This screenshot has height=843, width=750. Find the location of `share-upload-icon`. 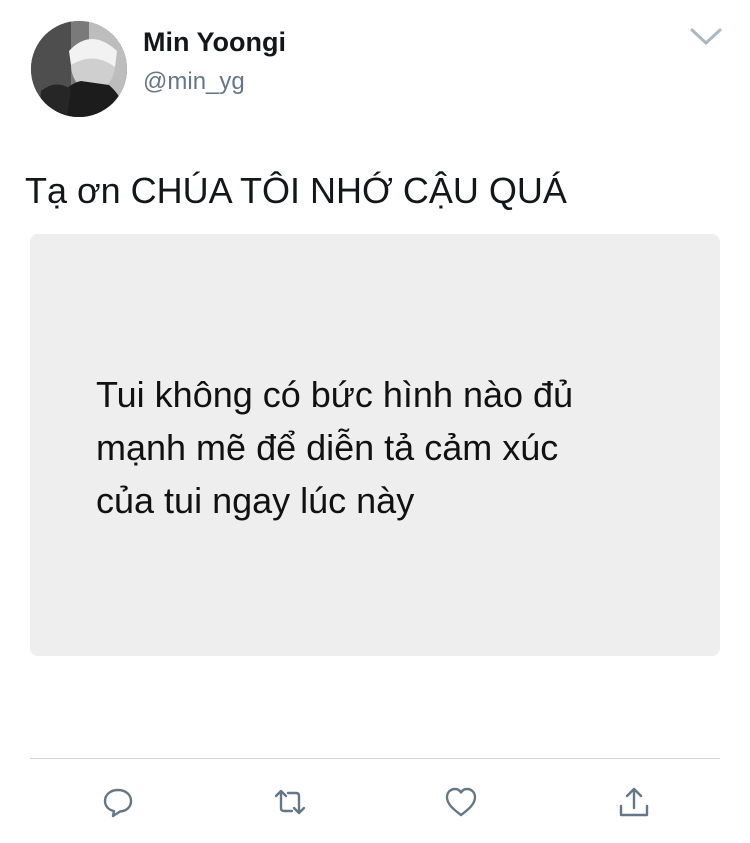

share-upload-icon is located at coordinates (634, 802).